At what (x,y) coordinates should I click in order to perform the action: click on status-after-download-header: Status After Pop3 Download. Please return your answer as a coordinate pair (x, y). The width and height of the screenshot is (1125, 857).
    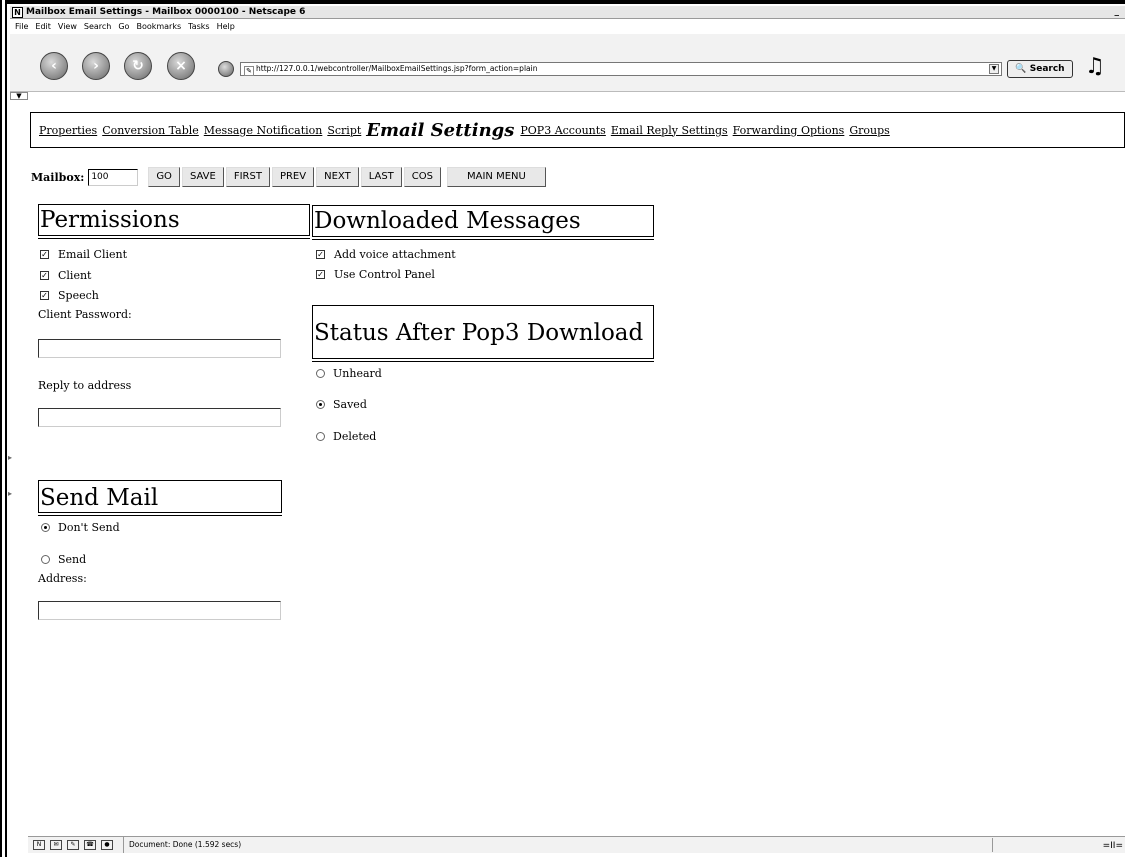
    Looking at the image, I should click on (483, 333).